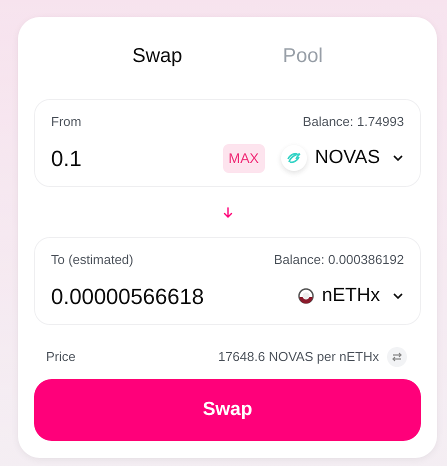  What do you see at coordinates (351, 296) in the screenshot?
I see `token-selector: nETHx` at bounding box center [351, 296].